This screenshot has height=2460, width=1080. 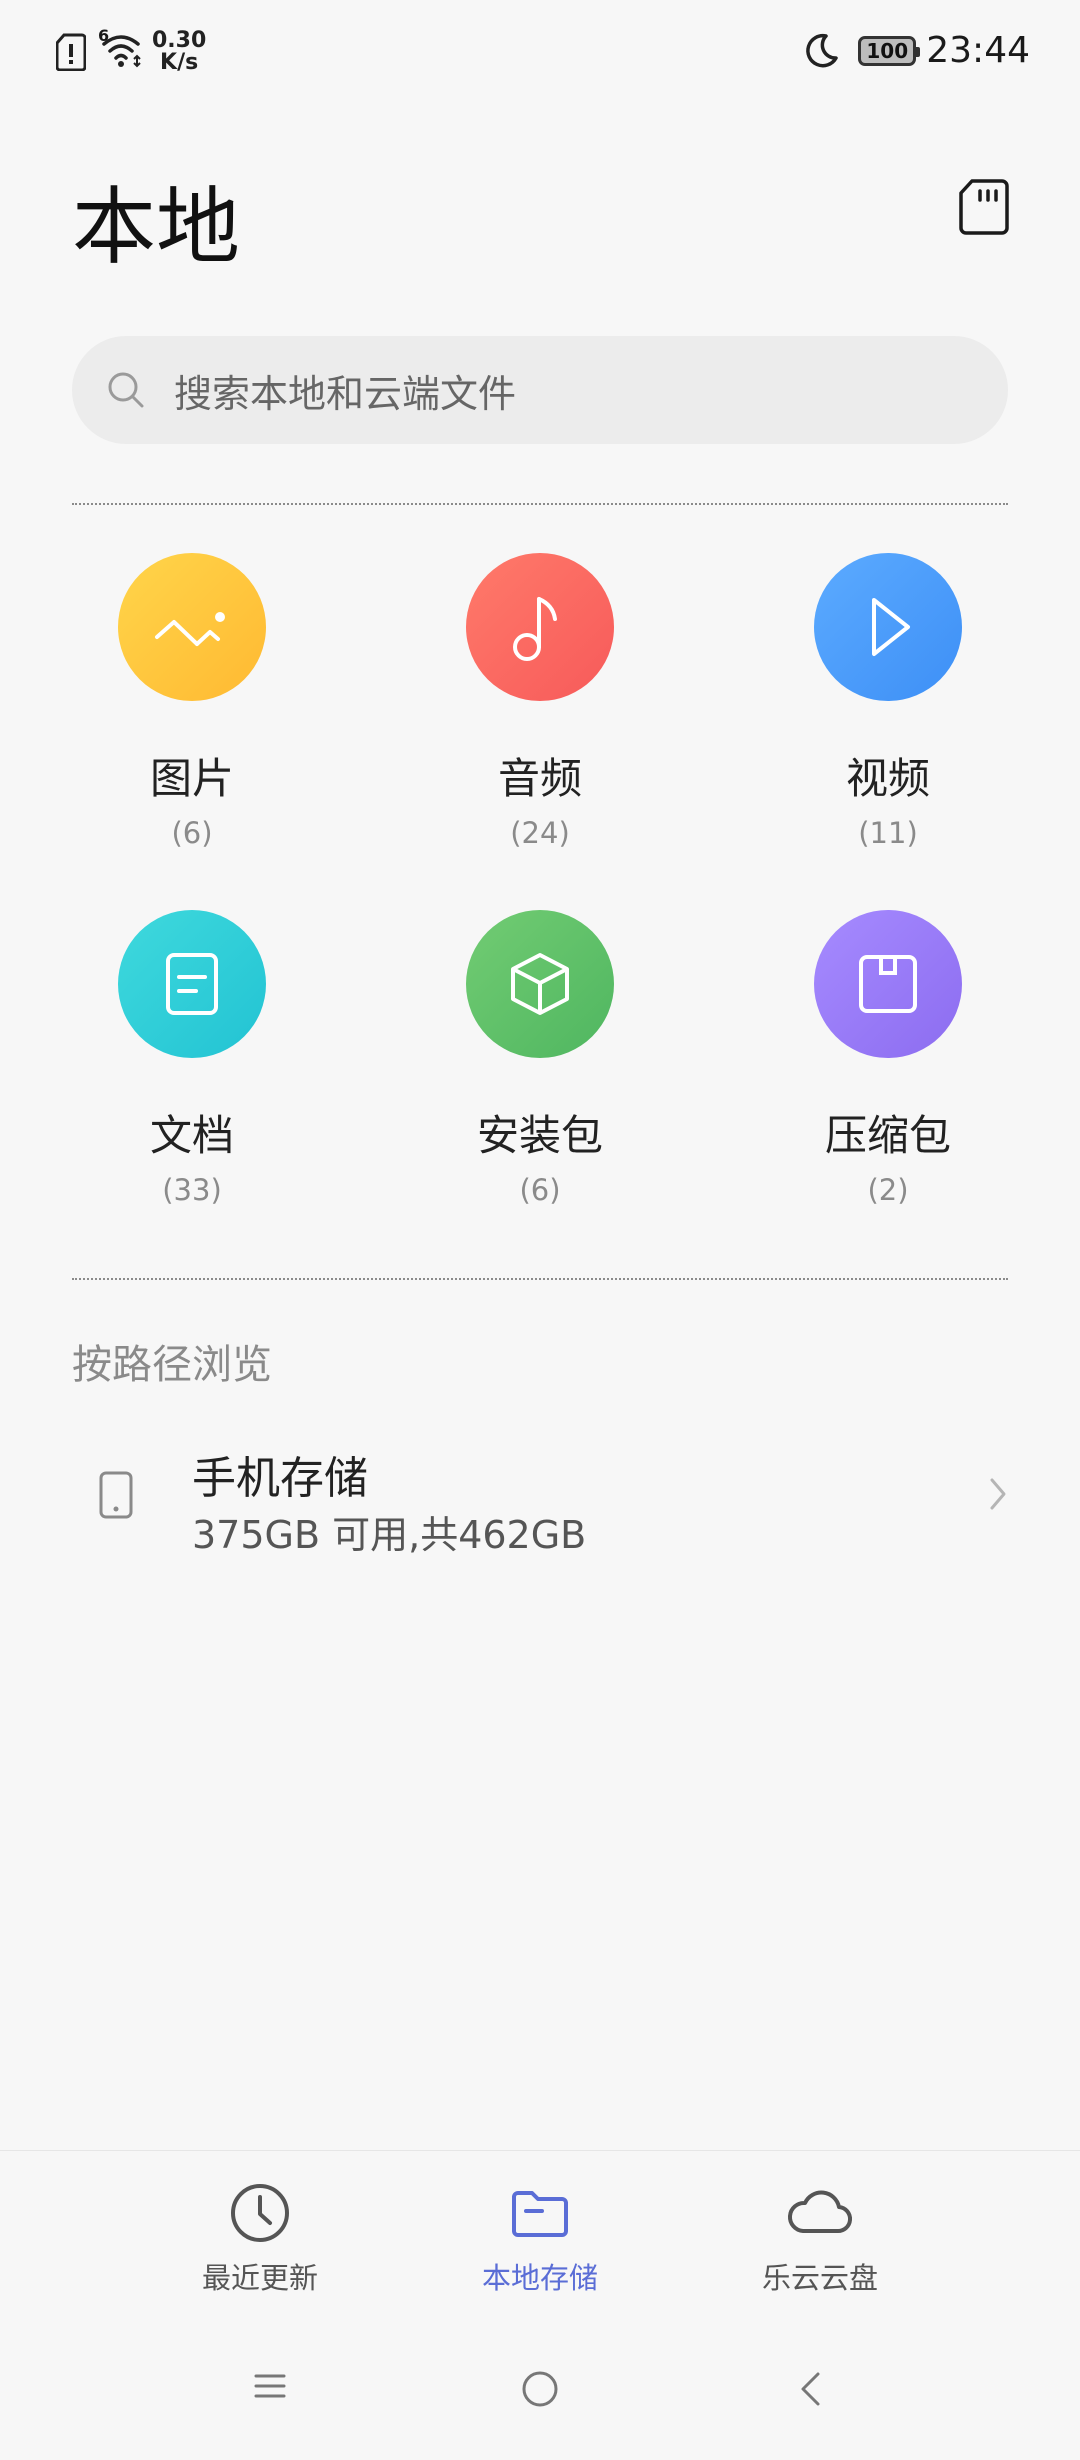 What do you see at coordinates (540, 1279) in the screenshot?
I see `divider-bottom` at bounding box center [540, 1279].